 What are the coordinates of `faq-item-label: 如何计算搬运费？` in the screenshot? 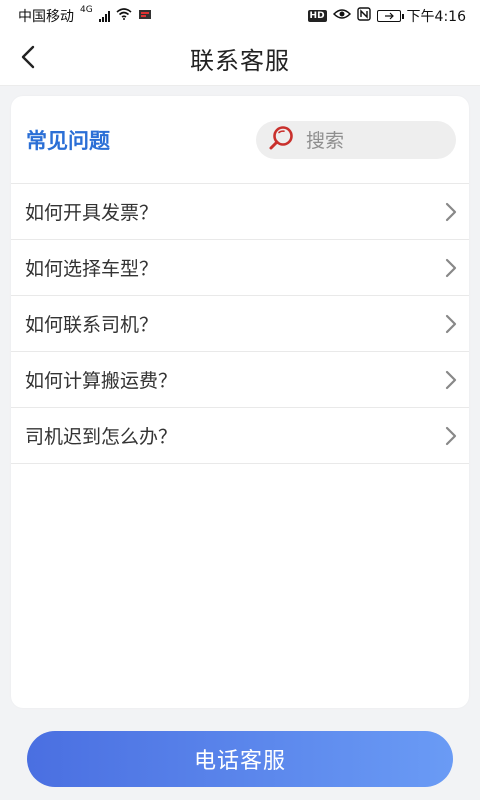 It's located at (101, 381).